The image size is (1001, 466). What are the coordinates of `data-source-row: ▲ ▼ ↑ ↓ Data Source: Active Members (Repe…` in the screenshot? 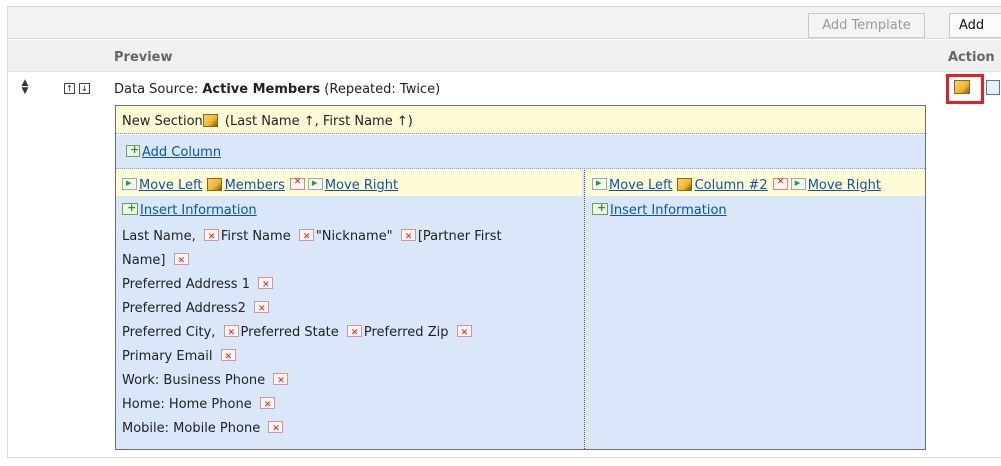 It's located at (504, 88).